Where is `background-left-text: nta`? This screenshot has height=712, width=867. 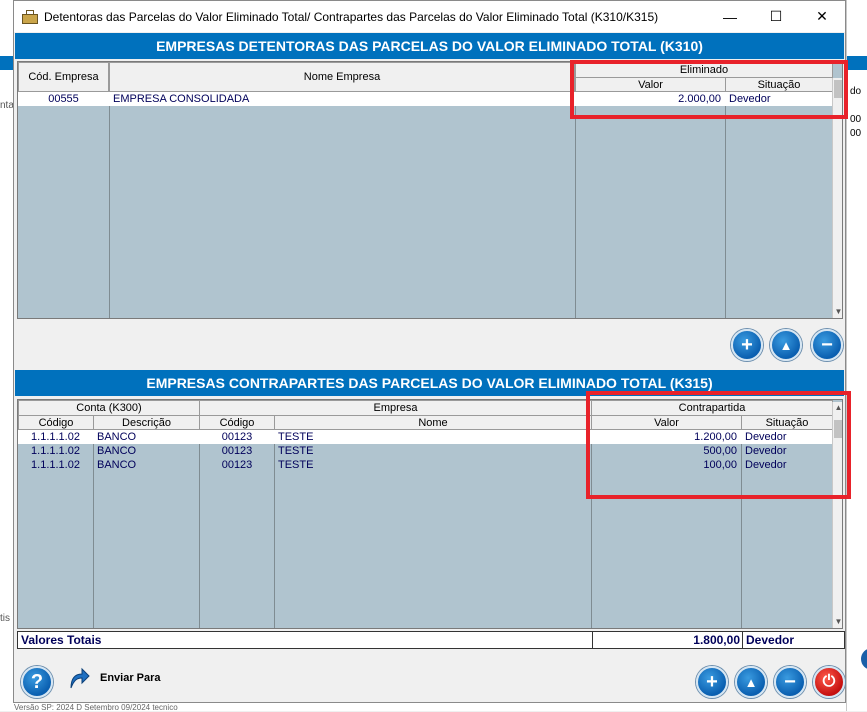
background-left-text: nta is located at coordinates (7, 105).